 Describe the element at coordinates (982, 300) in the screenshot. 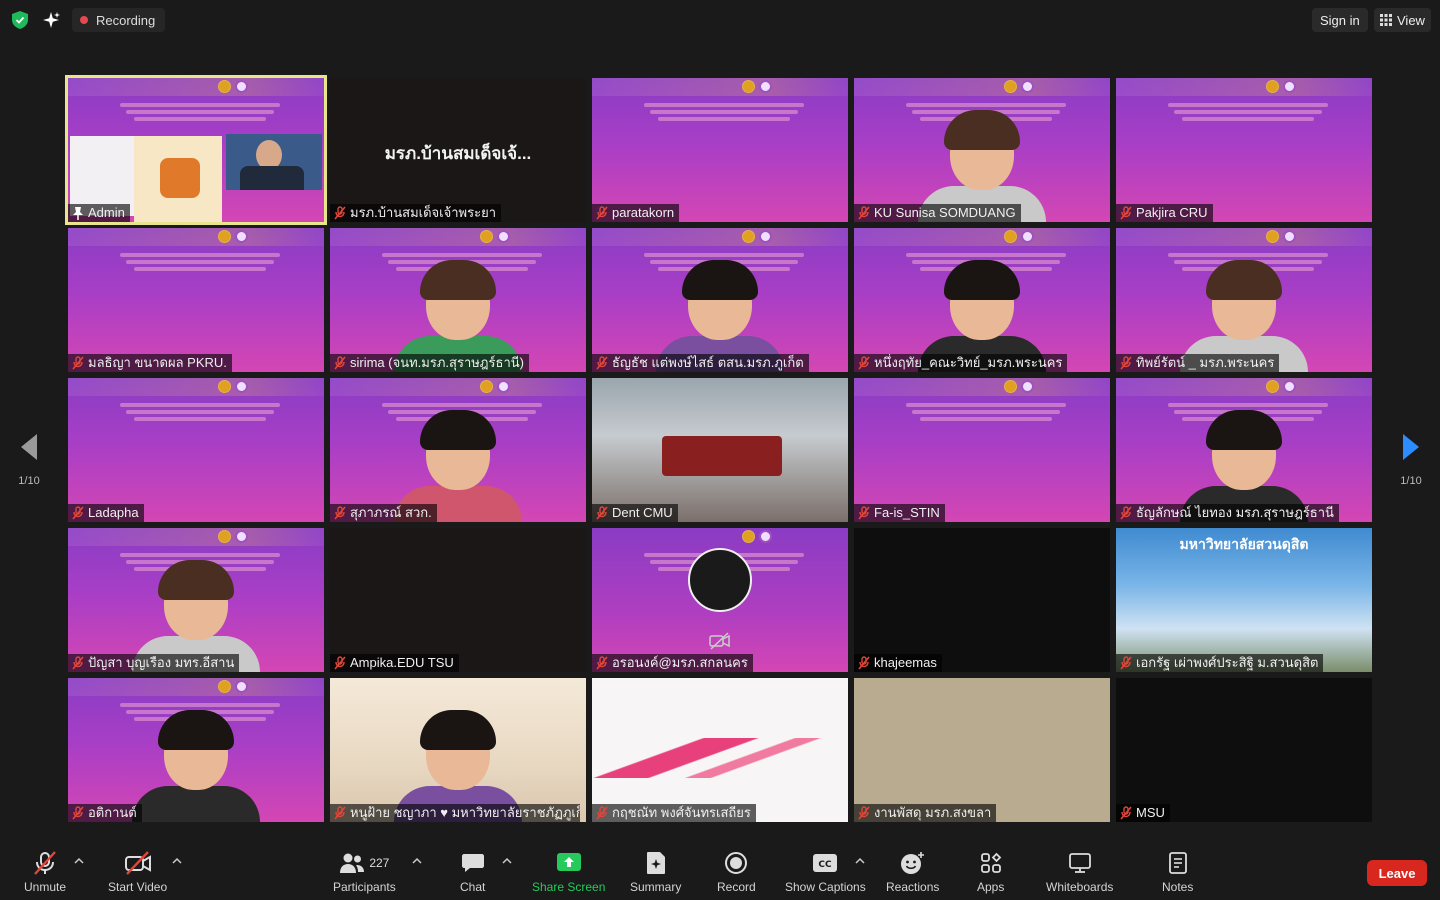

I see `participant-tile: หนึ่งฤทัย_คณะวิทย์_มรภ.พระนคร` at that location.